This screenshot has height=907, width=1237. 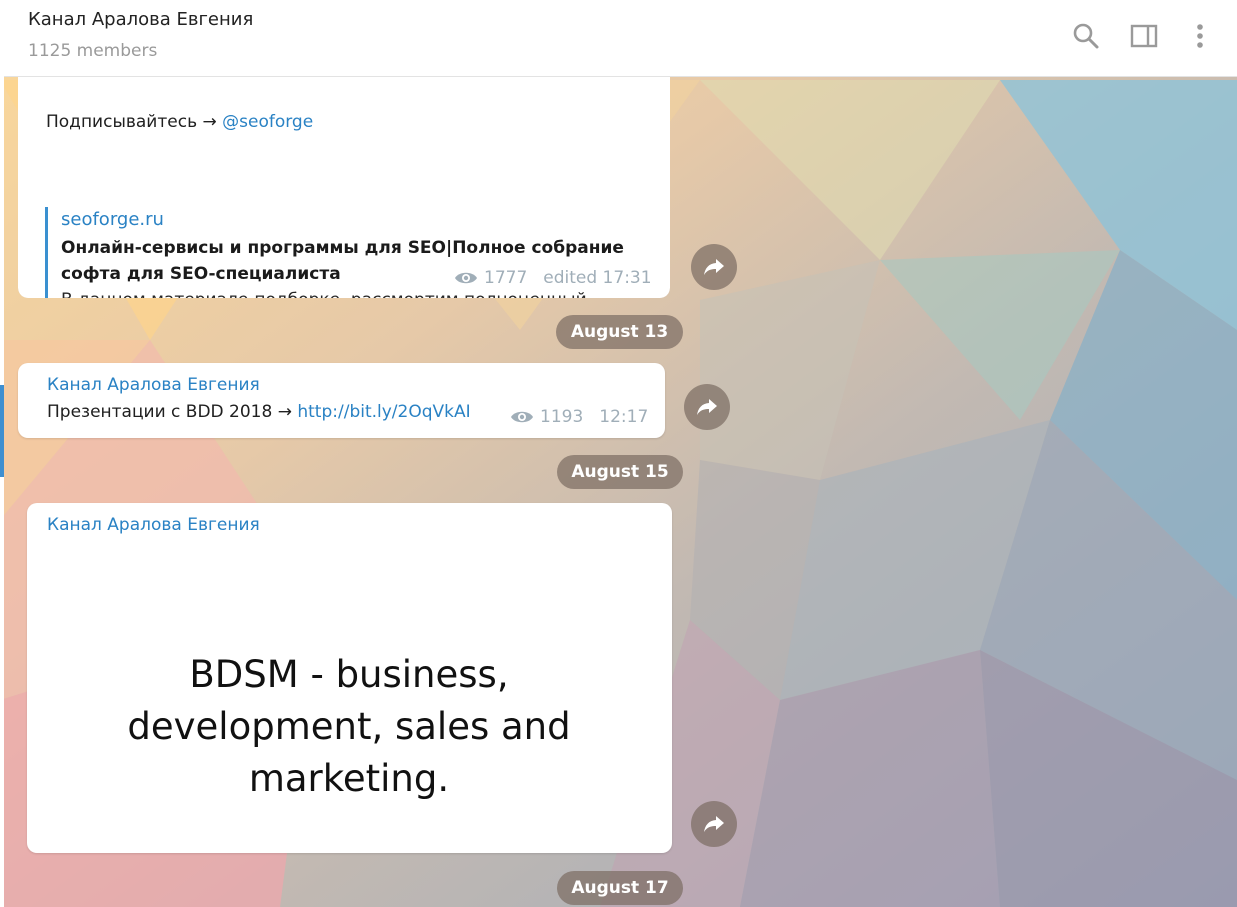 I want to click on message-meta: 1777 edited 17:31, so click(x=553, y=278).